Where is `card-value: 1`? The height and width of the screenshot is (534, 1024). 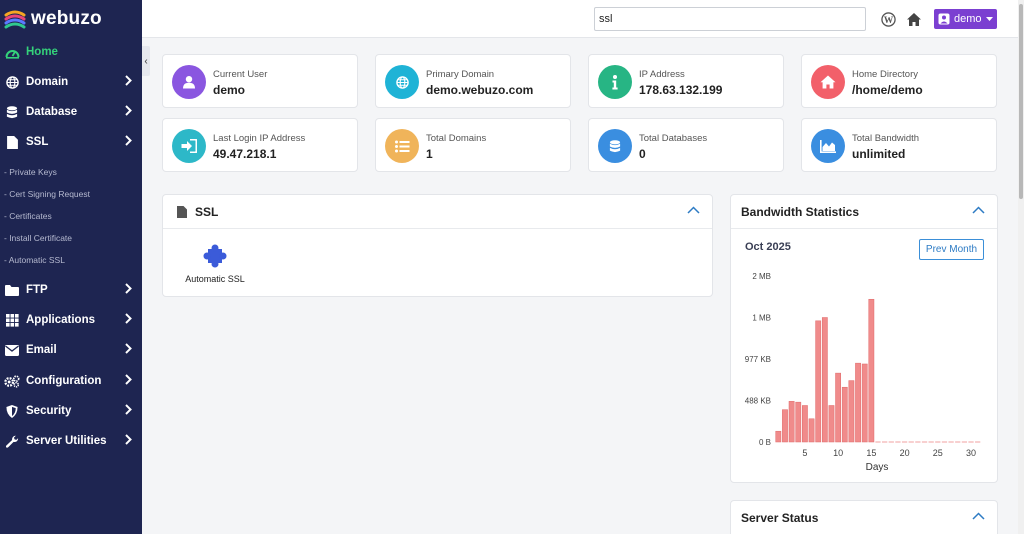
card-value: 1 is located at coordinates (429, 154).